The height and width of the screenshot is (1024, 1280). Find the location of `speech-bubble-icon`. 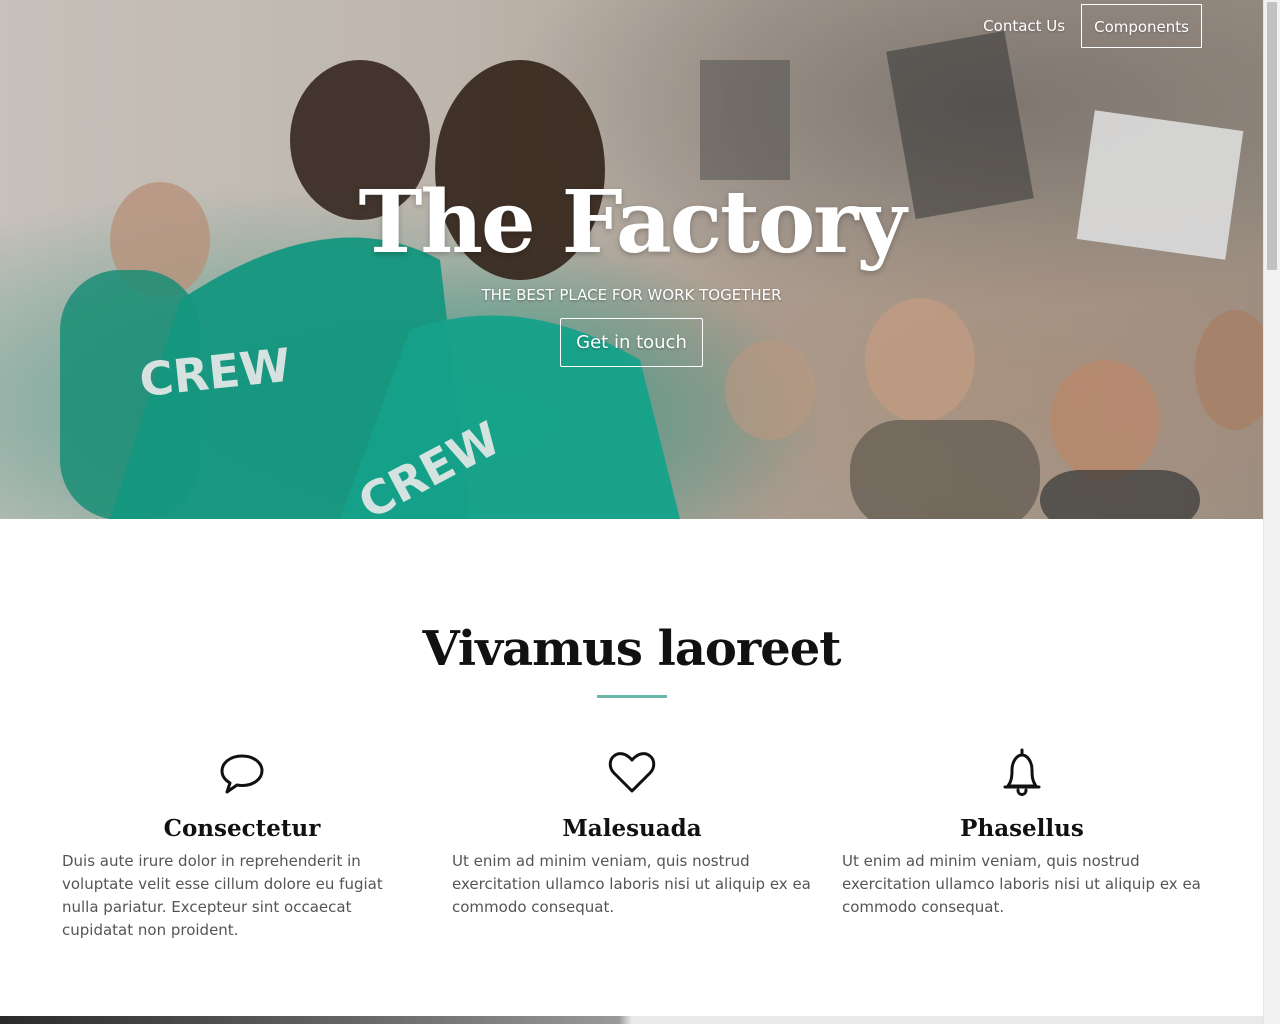

speech-bubble-icon is located at coordinates (242, 774).